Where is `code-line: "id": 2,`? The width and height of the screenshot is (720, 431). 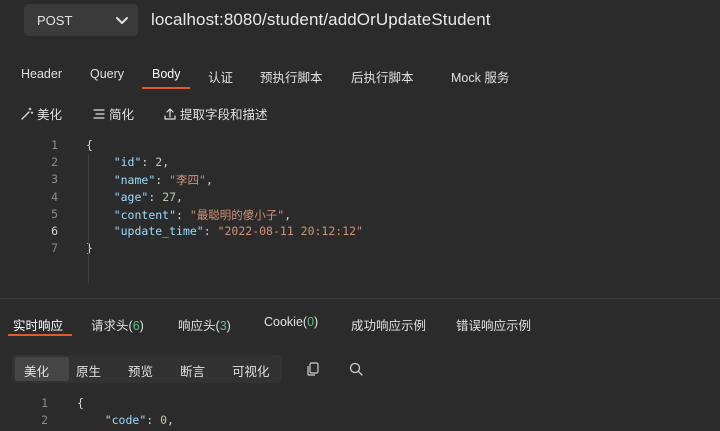
code-line: "id": 2, is located at coordinates (127, 162).